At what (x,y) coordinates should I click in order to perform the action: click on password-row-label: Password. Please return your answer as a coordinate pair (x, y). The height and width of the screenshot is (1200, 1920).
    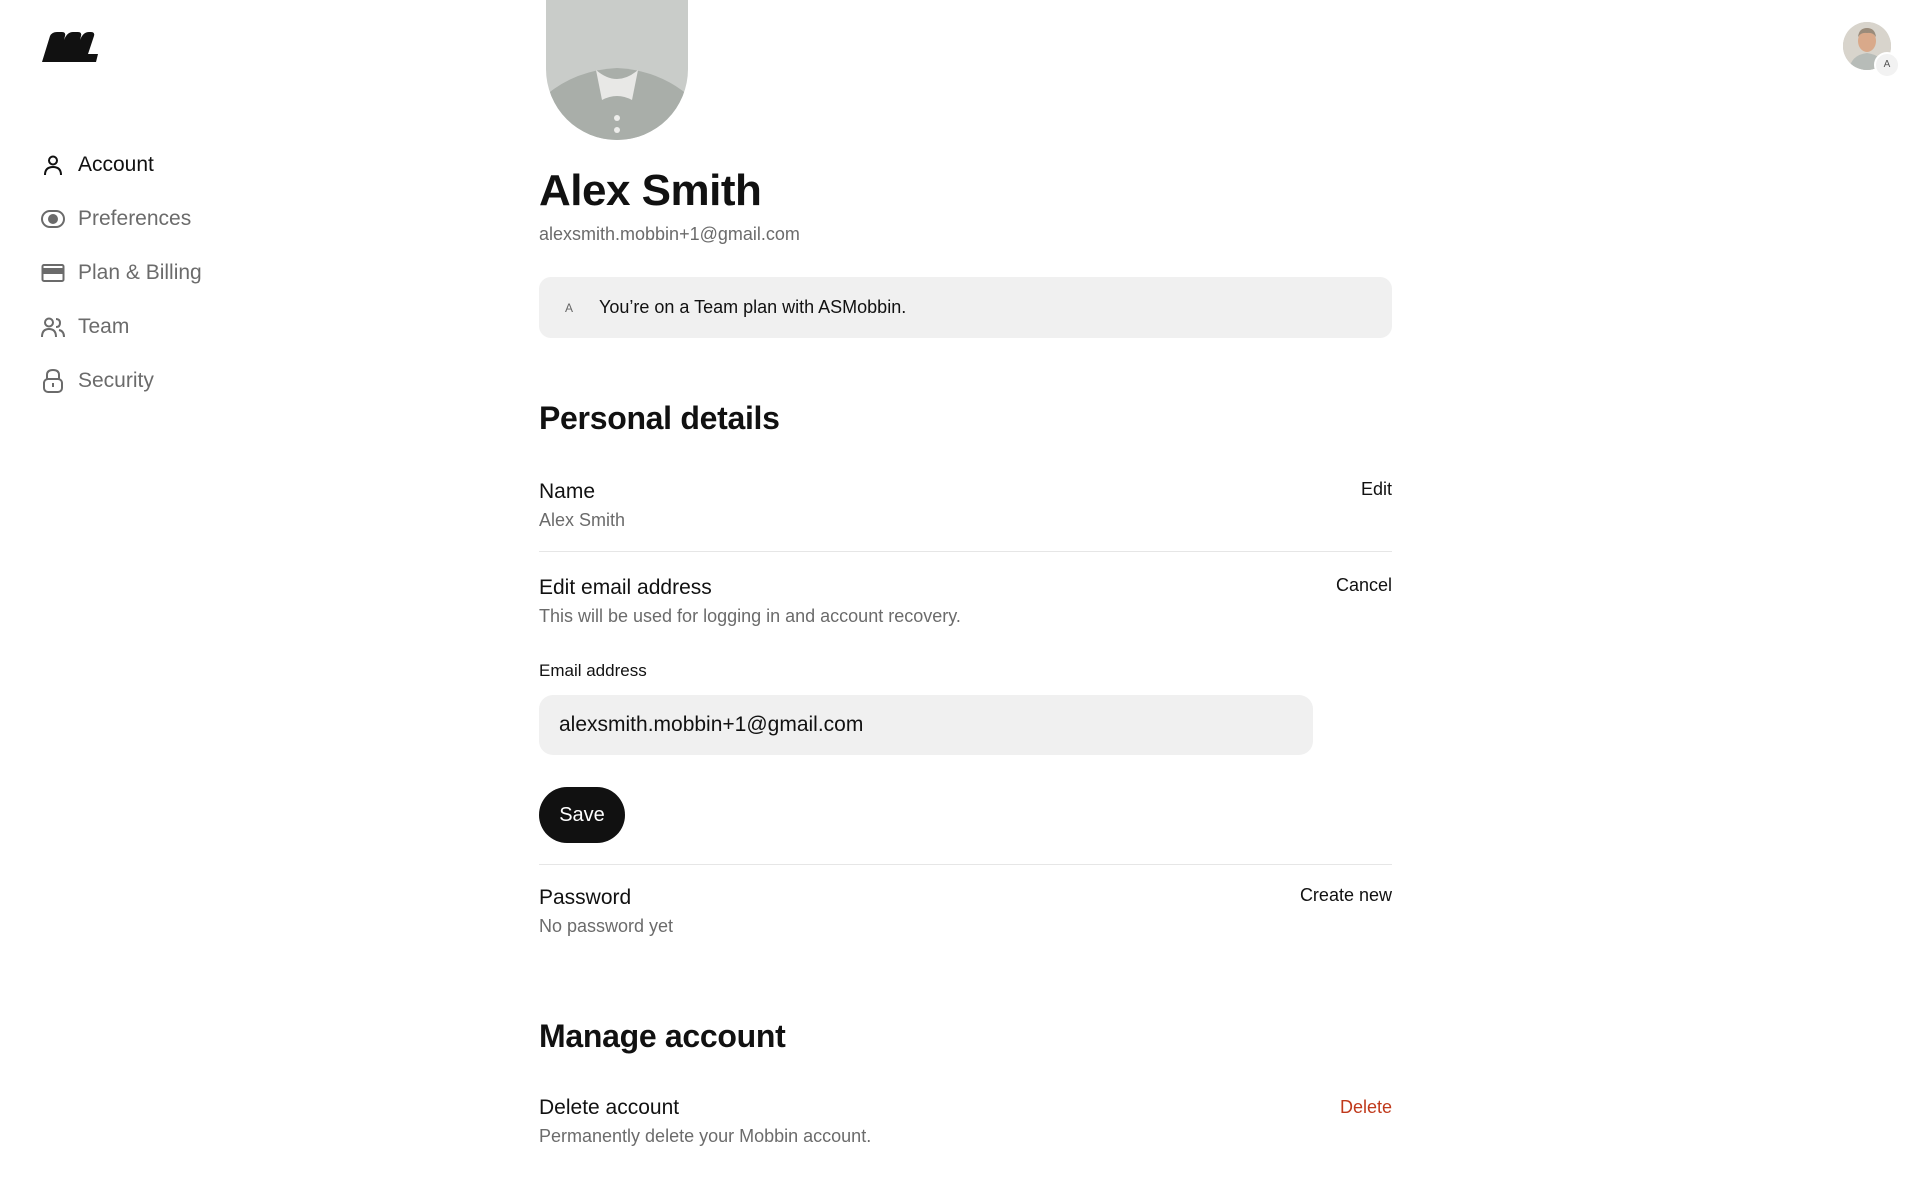
    Looking at the image, I should click on (585, 897).